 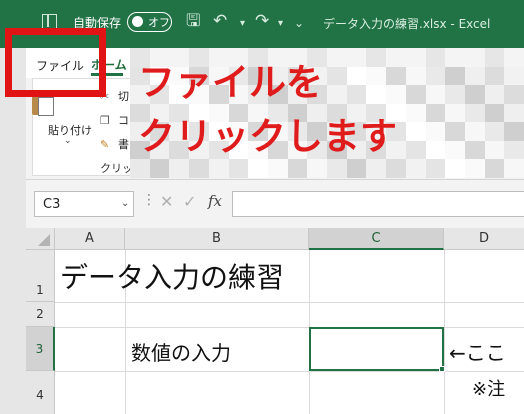 I want to click on formula-input, so click(x=378, y=204).